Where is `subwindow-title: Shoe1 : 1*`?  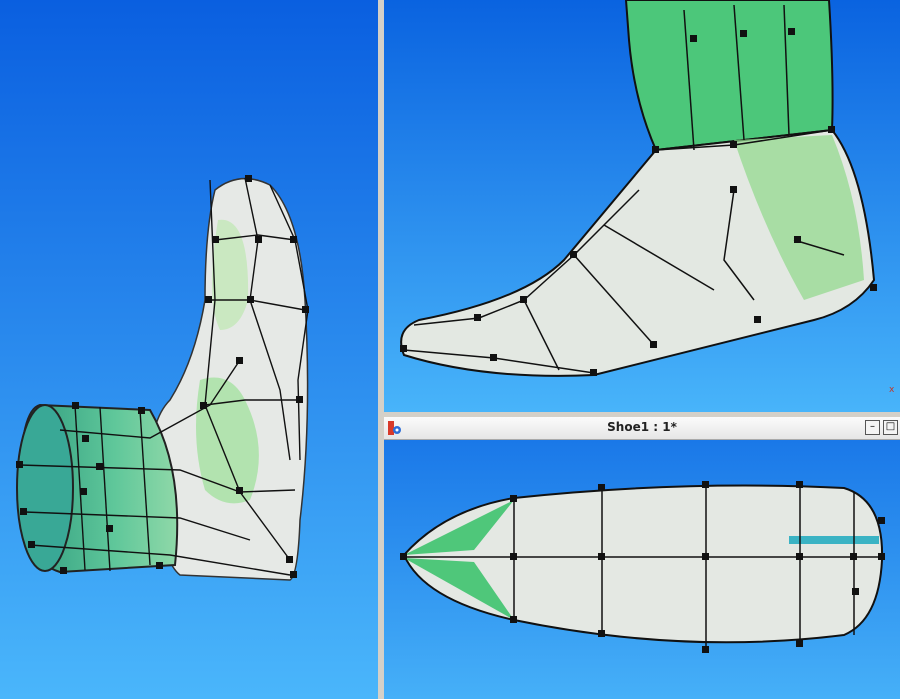
subwindow-title: Shoe1 : 1* is located at coordinates (642, 427).